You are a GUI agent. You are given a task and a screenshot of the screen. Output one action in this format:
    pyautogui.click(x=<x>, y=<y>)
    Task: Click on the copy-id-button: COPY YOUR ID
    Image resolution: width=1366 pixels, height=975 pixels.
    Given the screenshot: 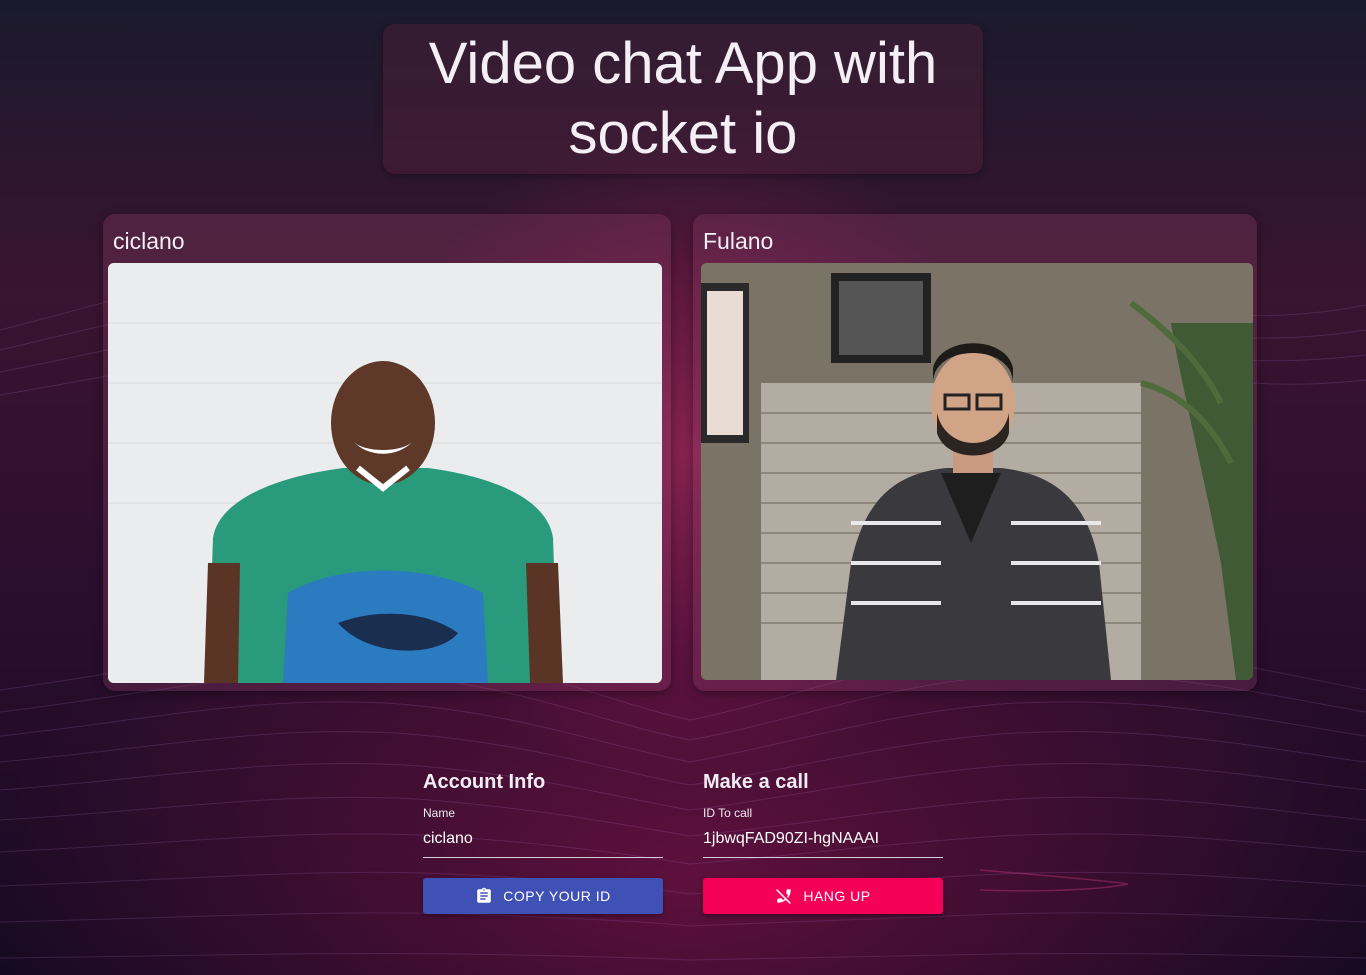 What is the action you would take?
    pyautogui.click(x=543, y=896)
    